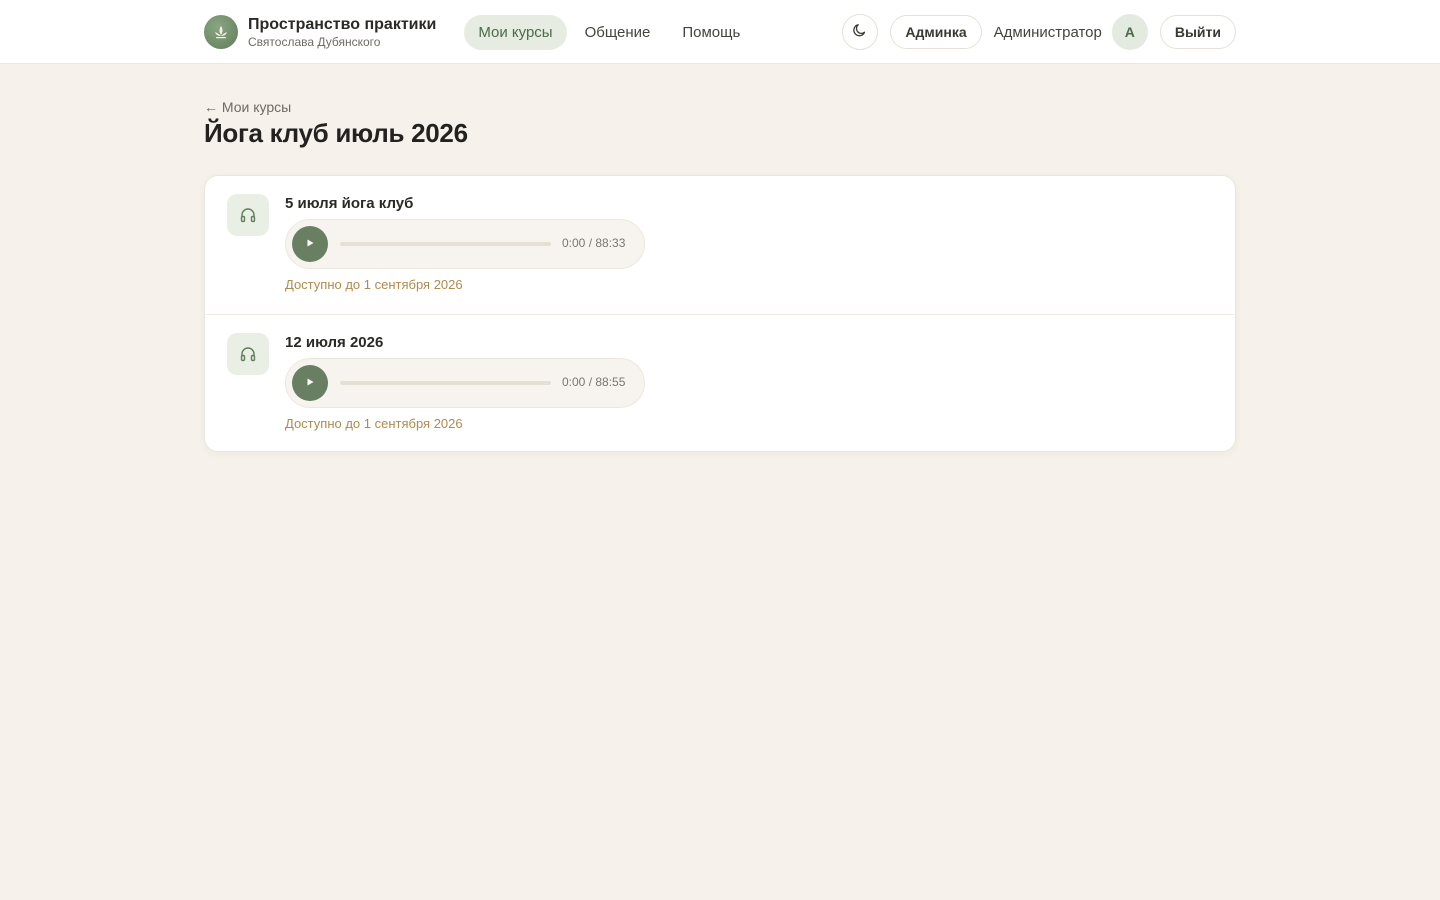 The height and width of the screenshot is (900, 1440). I want to click on audio-player: 0:00 / 88:55, so click(465, 383).